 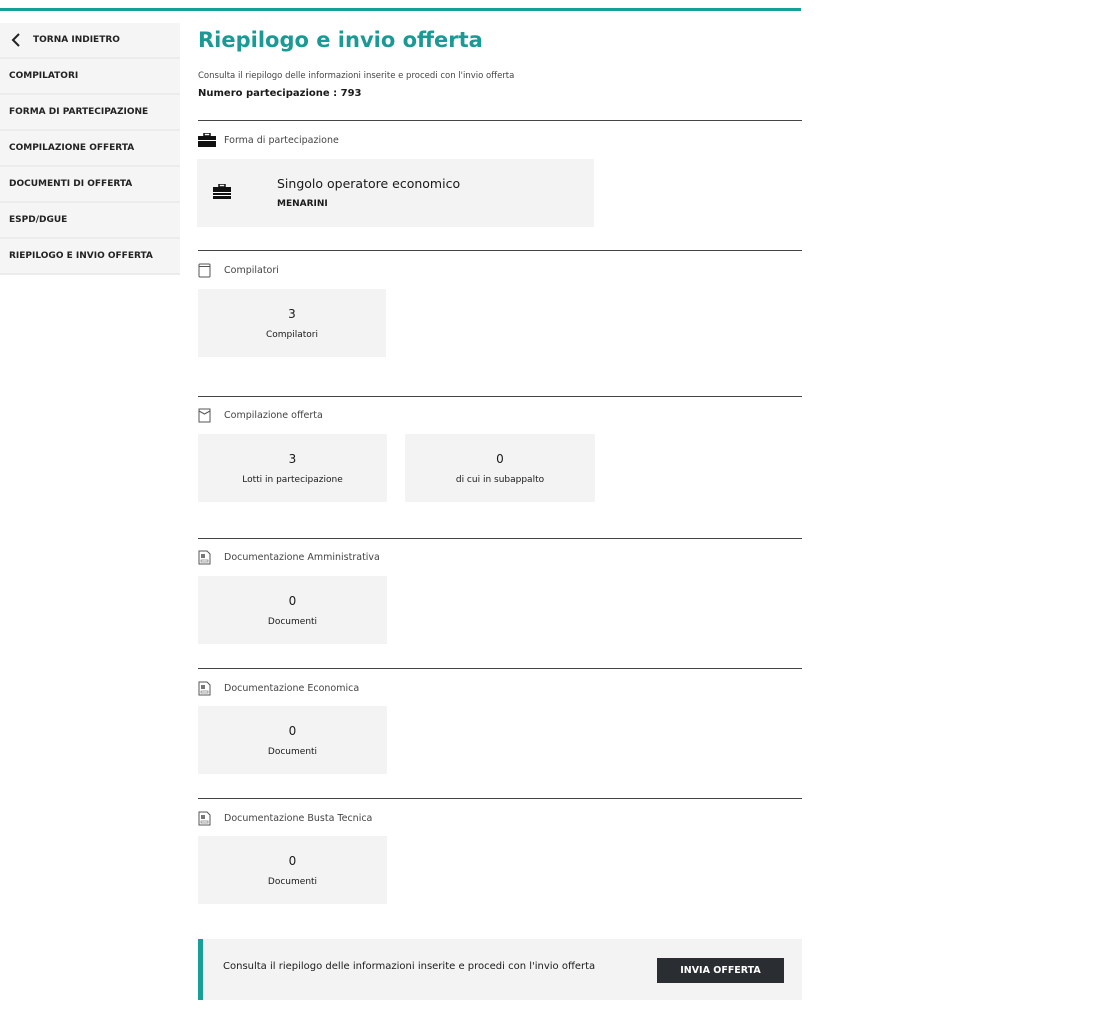 What do you see at coordinates (720, 970) in the screenshot?
I see `invia-offerta-button: INVIA OFFERTA` at bounding box center [720, 970].